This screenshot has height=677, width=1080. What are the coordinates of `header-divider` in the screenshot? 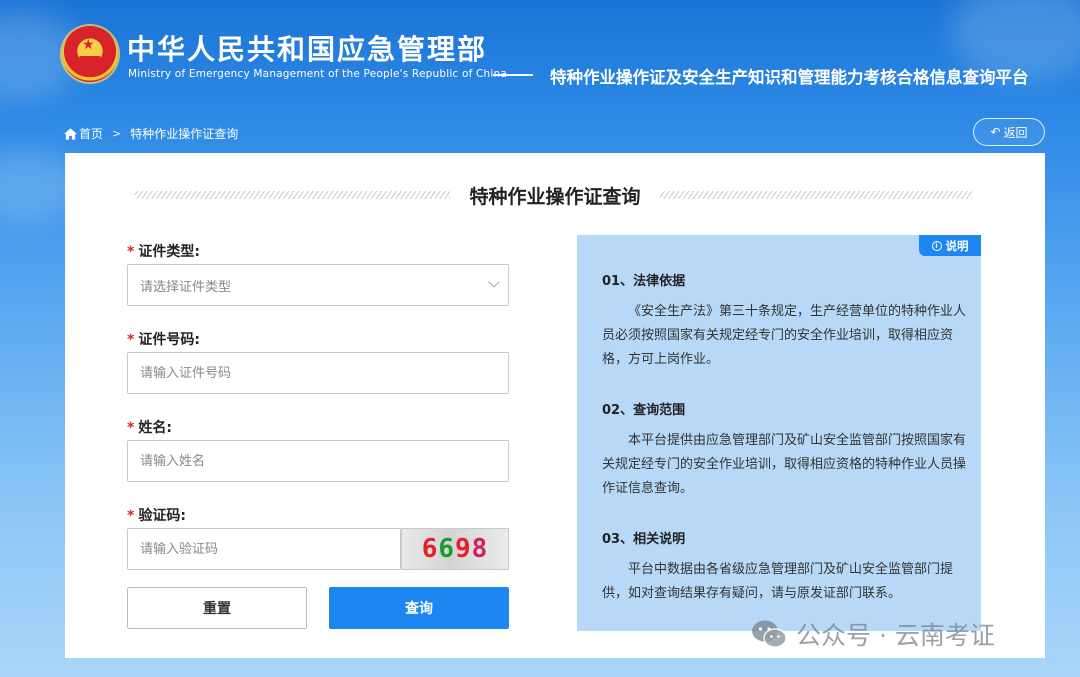 It's located at (513, 75).